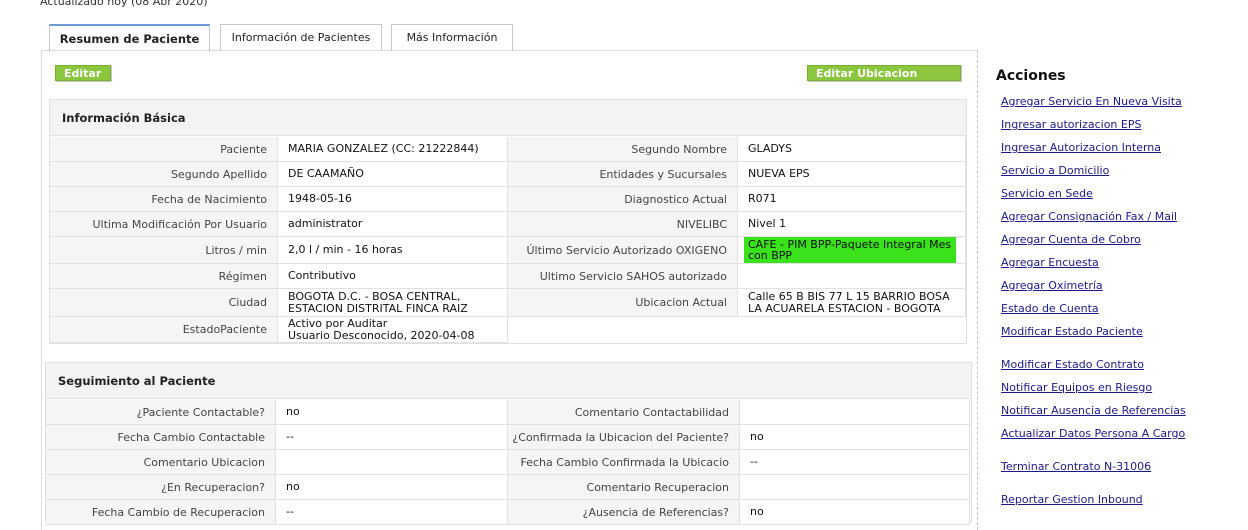 Image resolution: width=1248 pixels, height=530 pixels. I want to click on action-link: Estado de Cuenta, so click(1050, 308).